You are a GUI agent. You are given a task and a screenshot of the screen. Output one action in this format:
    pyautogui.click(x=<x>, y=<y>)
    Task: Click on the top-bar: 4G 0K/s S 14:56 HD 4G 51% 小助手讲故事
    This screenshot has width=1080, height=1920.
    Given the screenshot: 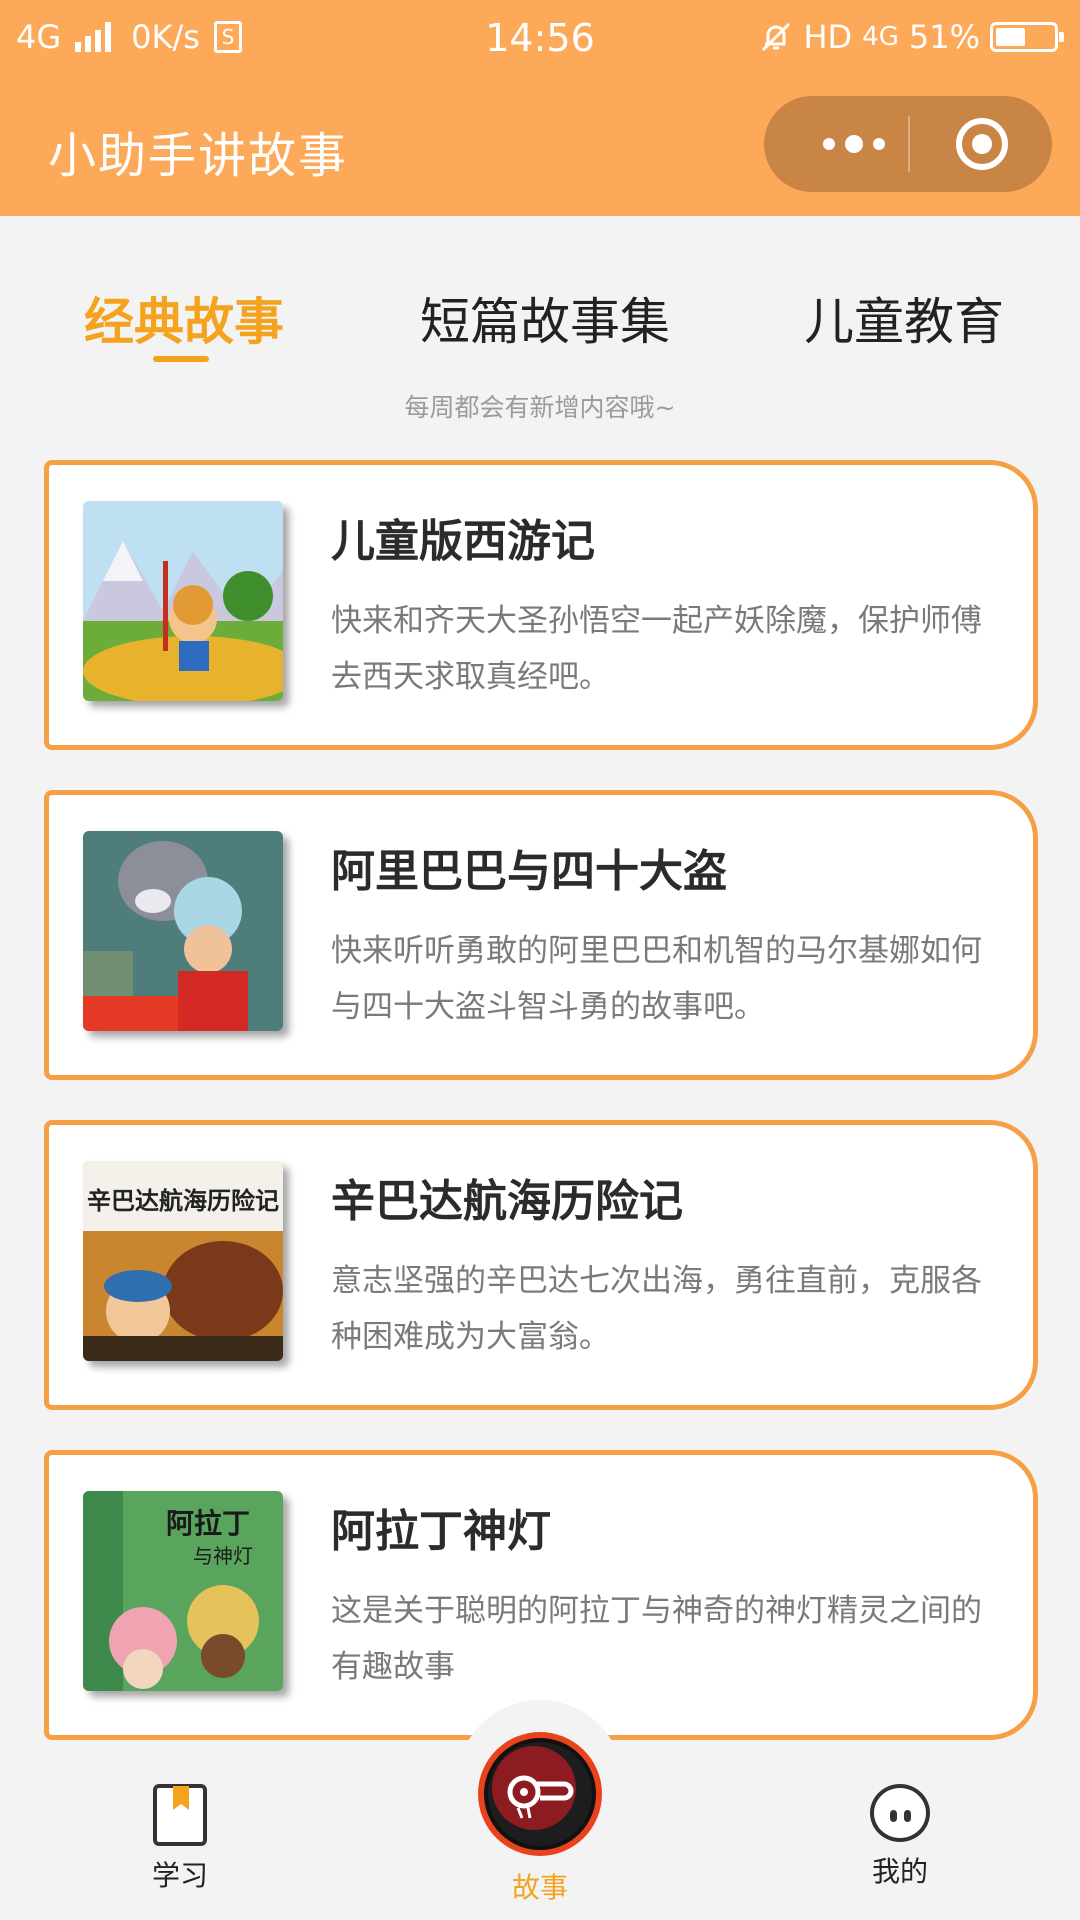 What is the action you would take?
    pyautogui.click(x=540, y=108)
    